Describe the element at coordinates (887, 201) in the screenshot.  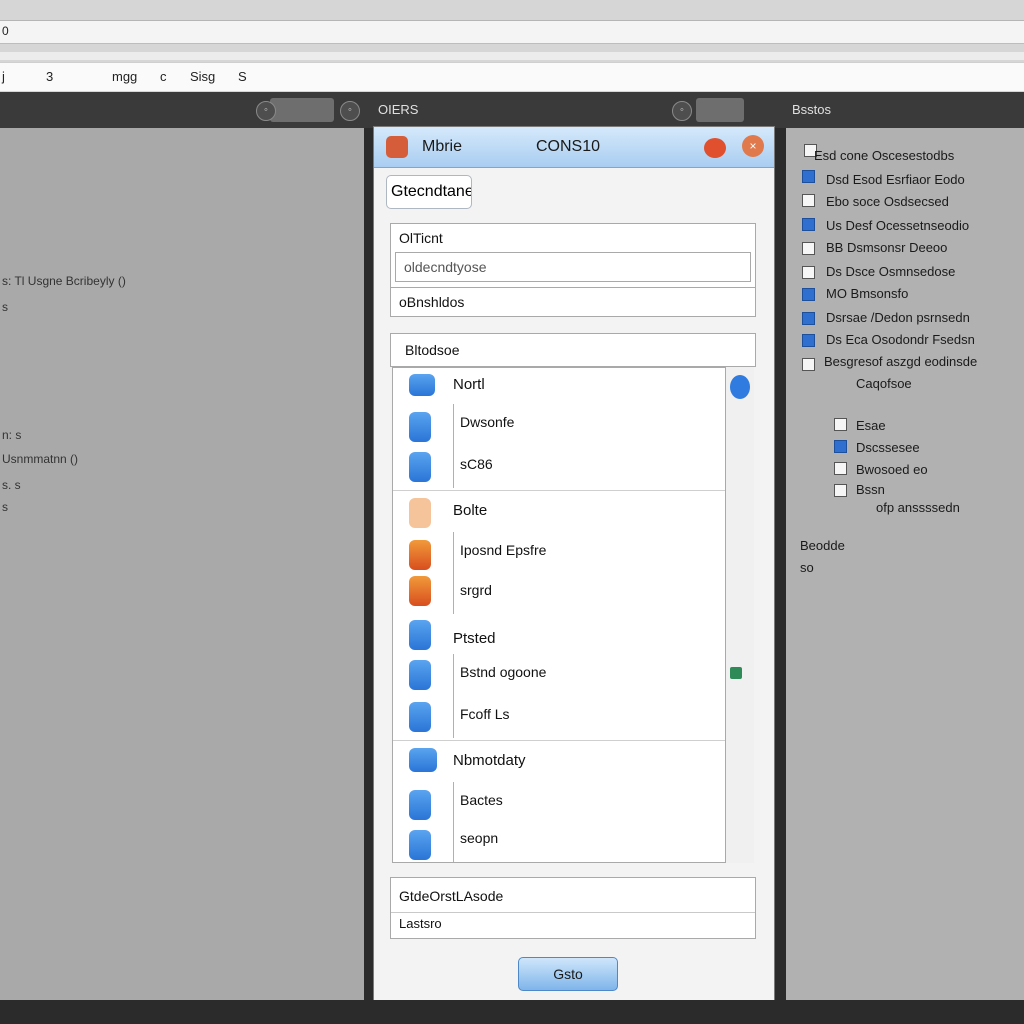
I see `right-panel-row: Ebo soce Osdsecsed` at that location.